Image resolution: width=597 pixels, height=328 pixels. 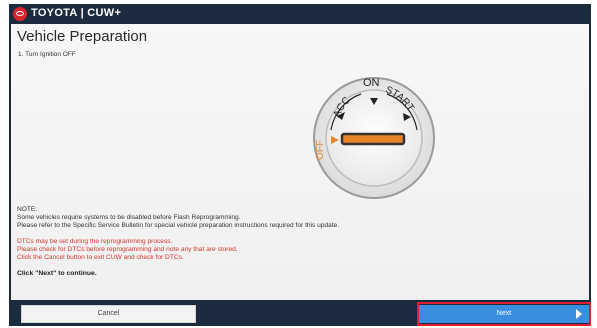 What do you see at coordinates (76, 13) in the screenshot?
I see `brand-title: TOYOTA | CUW+` at bounding box center [76, 13].